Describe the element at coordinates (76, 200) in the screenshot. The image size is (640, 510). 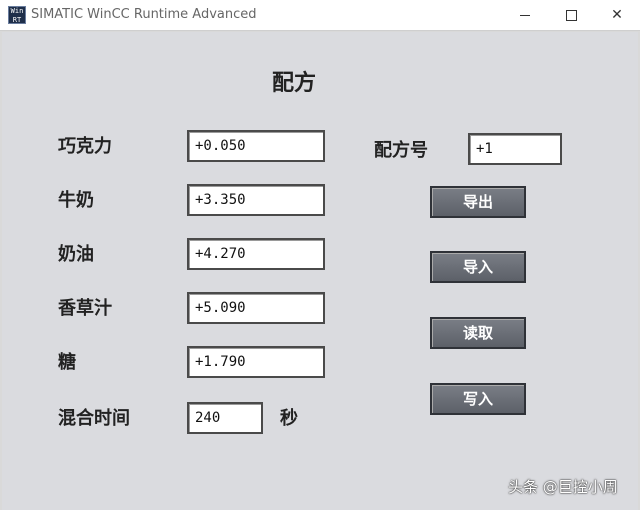
I see `ingredient-label-milk: 牛奶` at that location.